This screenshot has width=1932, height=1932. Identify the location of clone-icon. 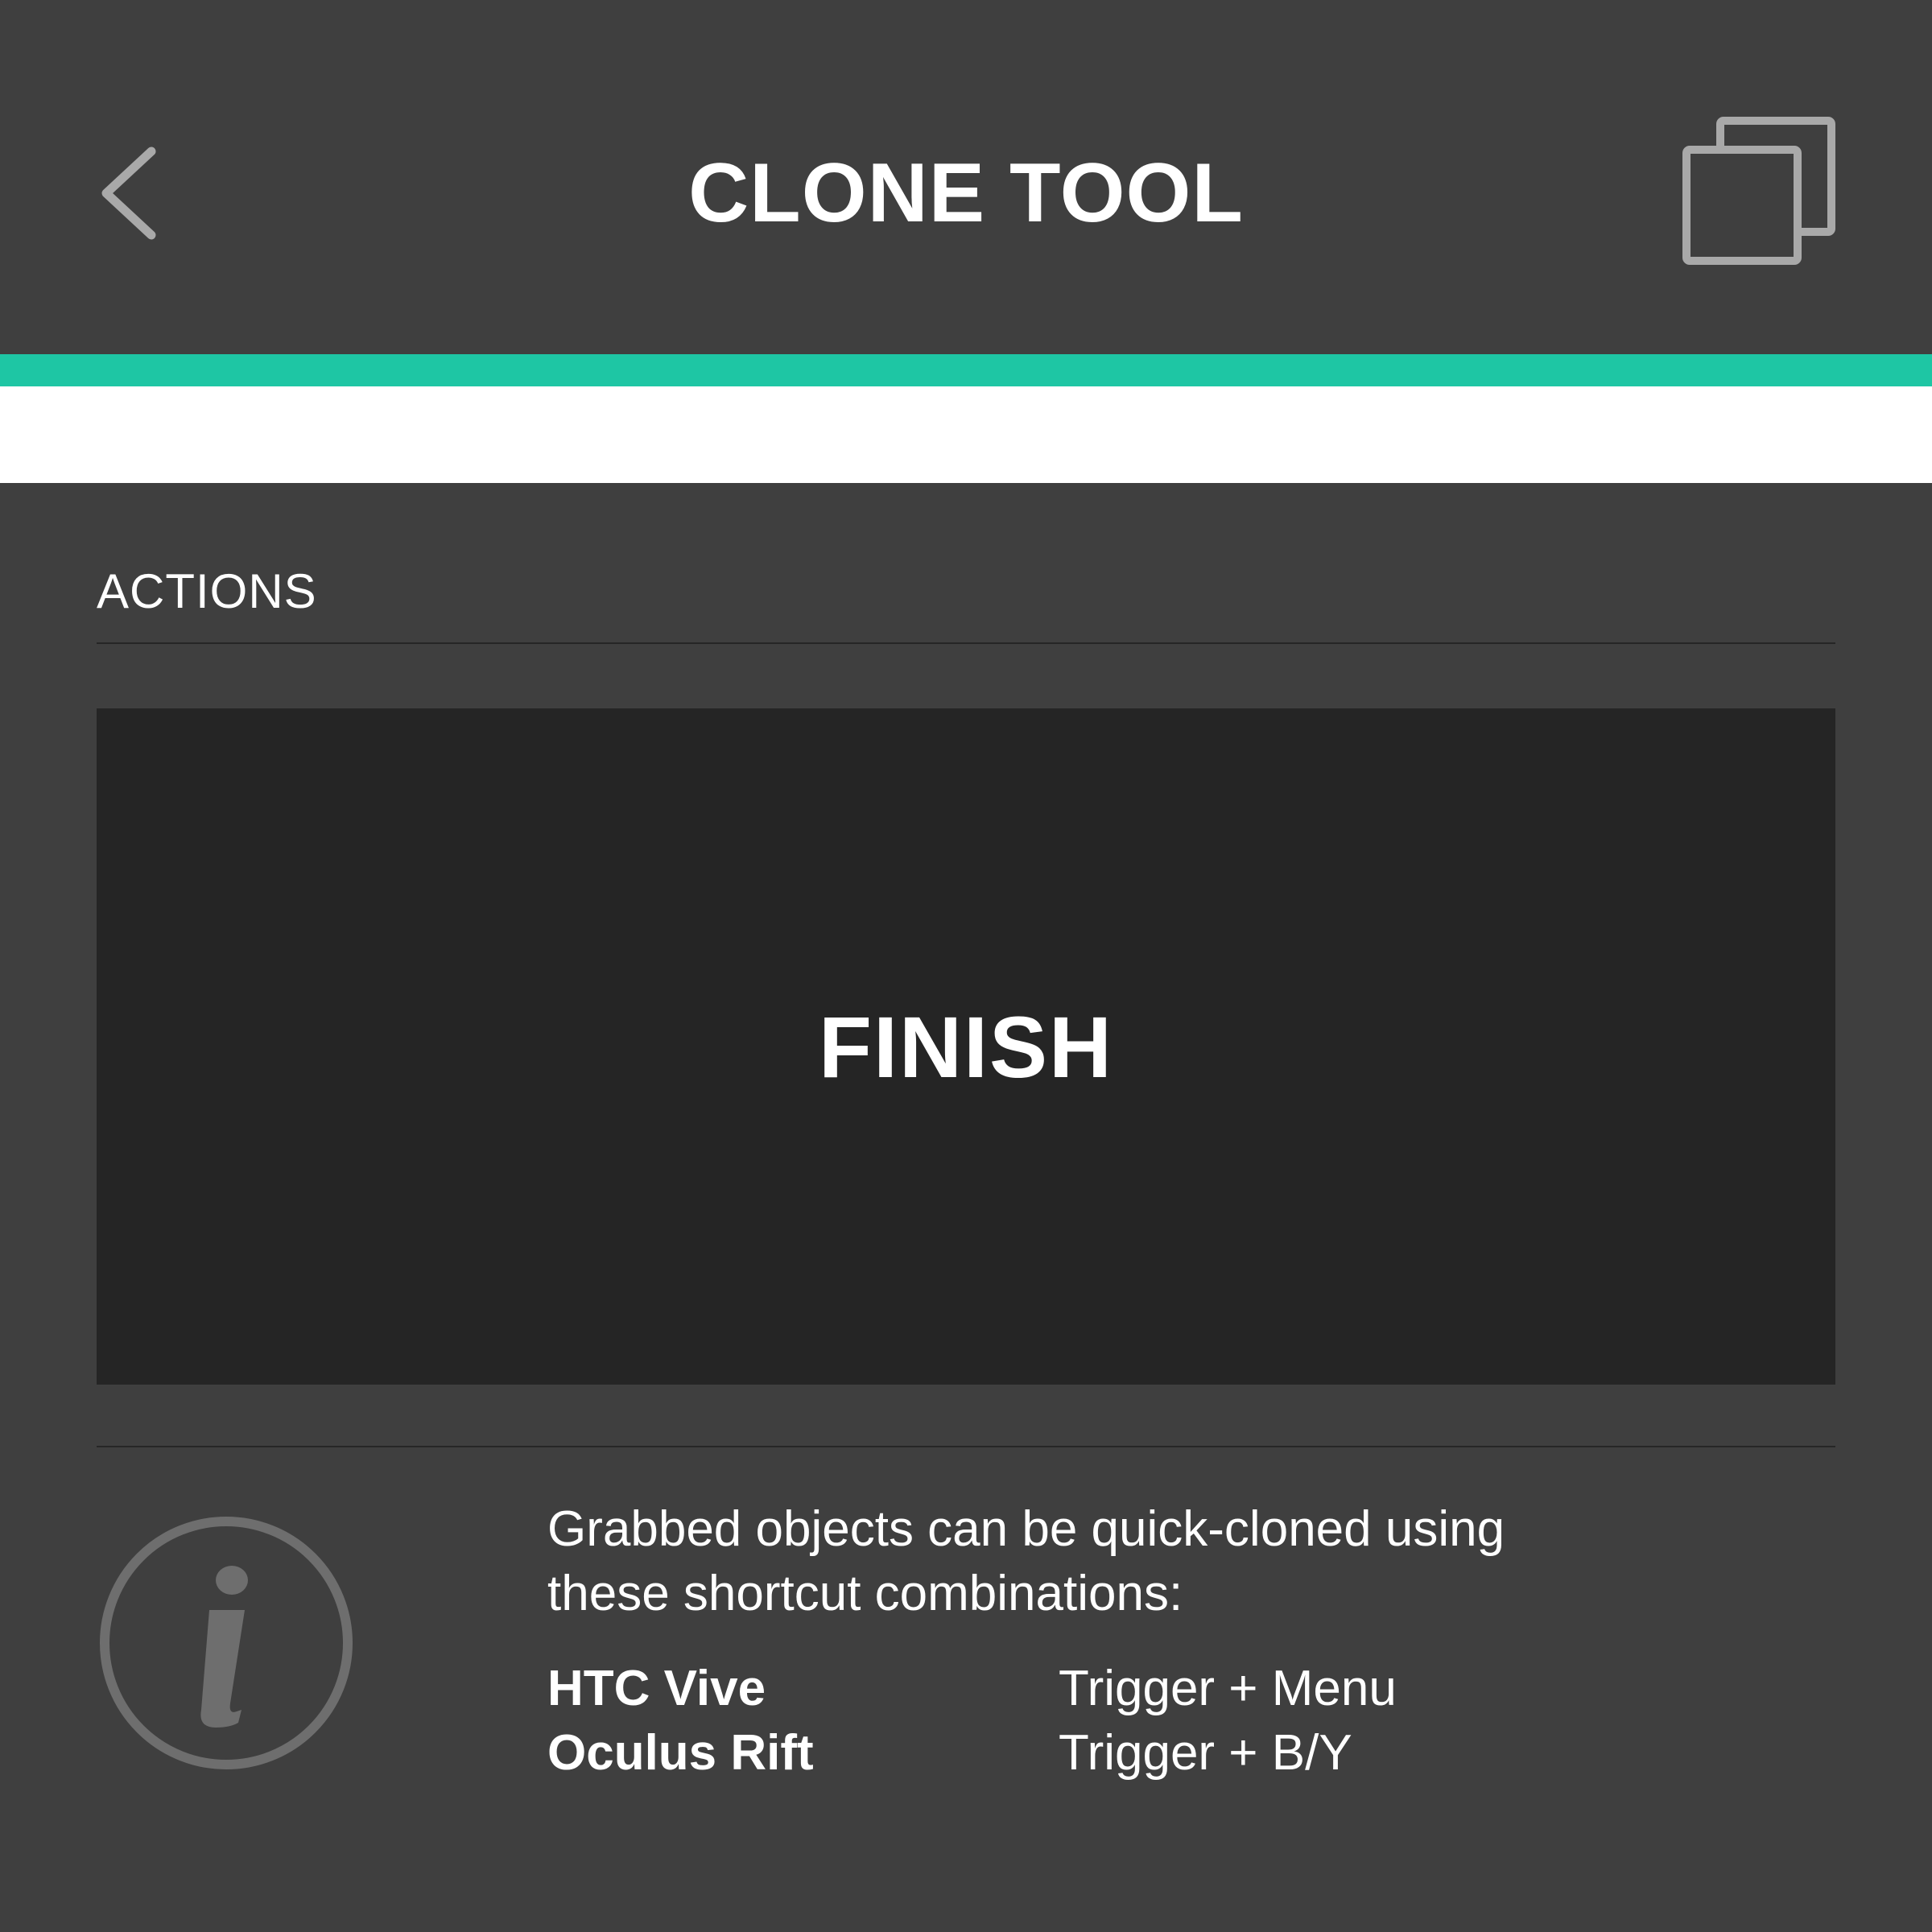
(1758, 191).